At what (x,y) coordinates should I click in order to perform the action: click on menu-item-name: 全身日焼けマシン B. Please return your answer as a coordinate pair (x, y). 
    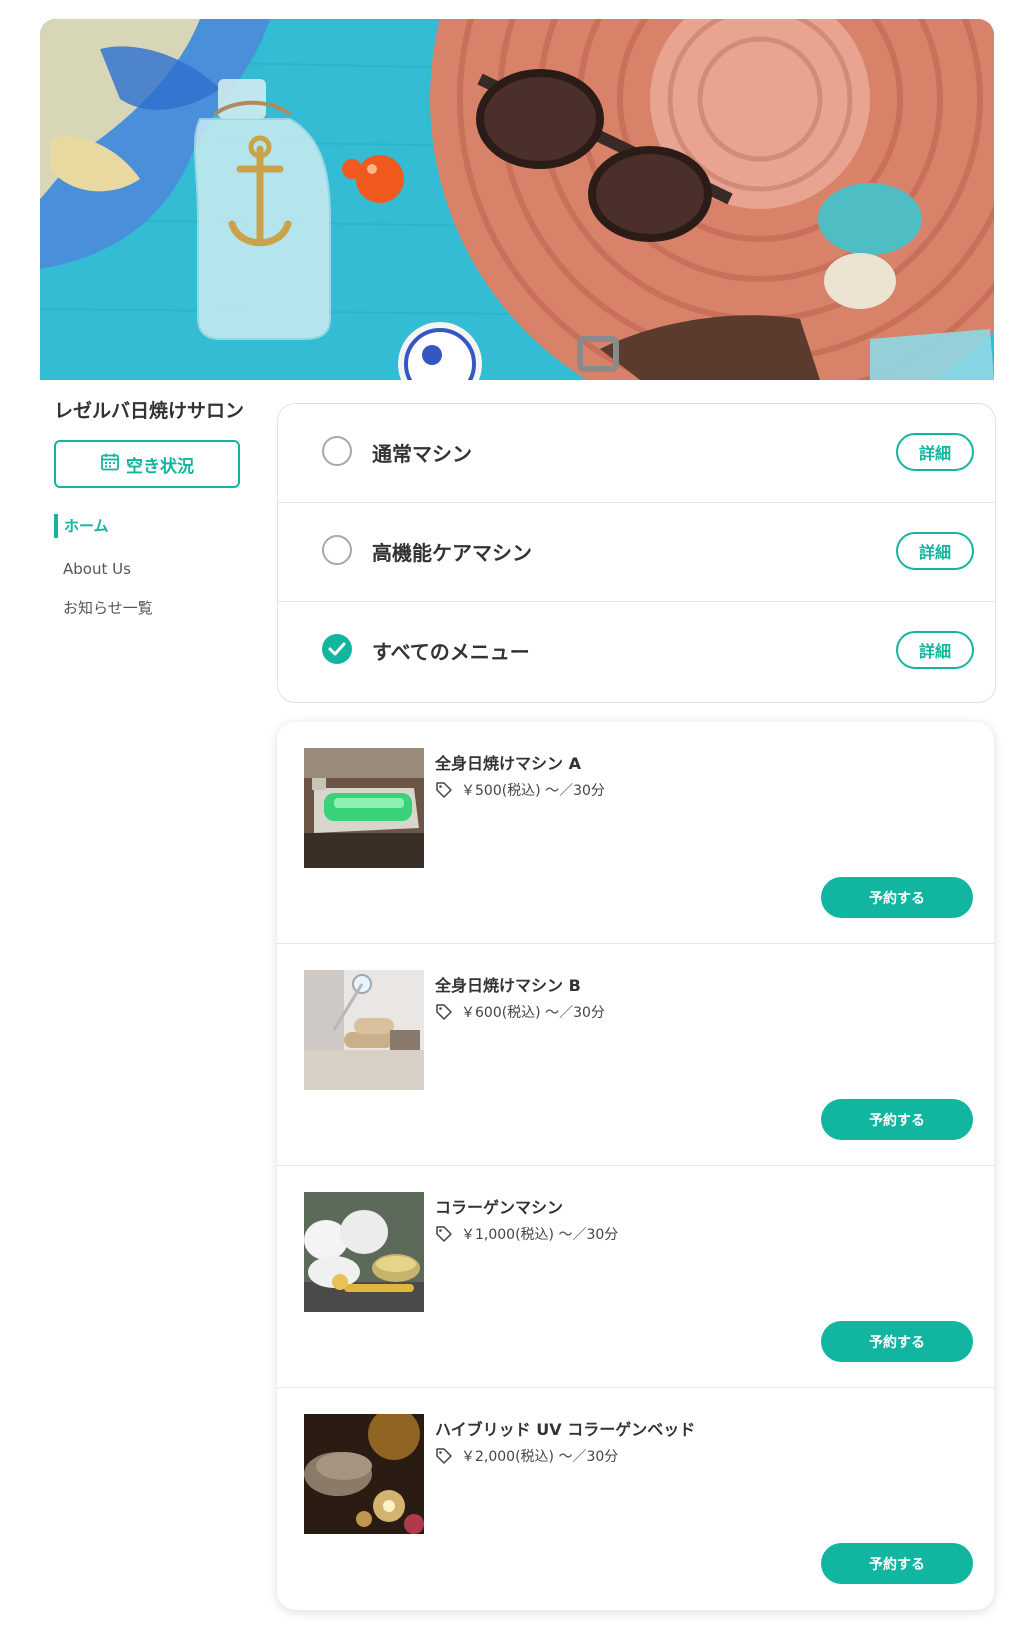
    Looking at the image, I should click on (508, 985).